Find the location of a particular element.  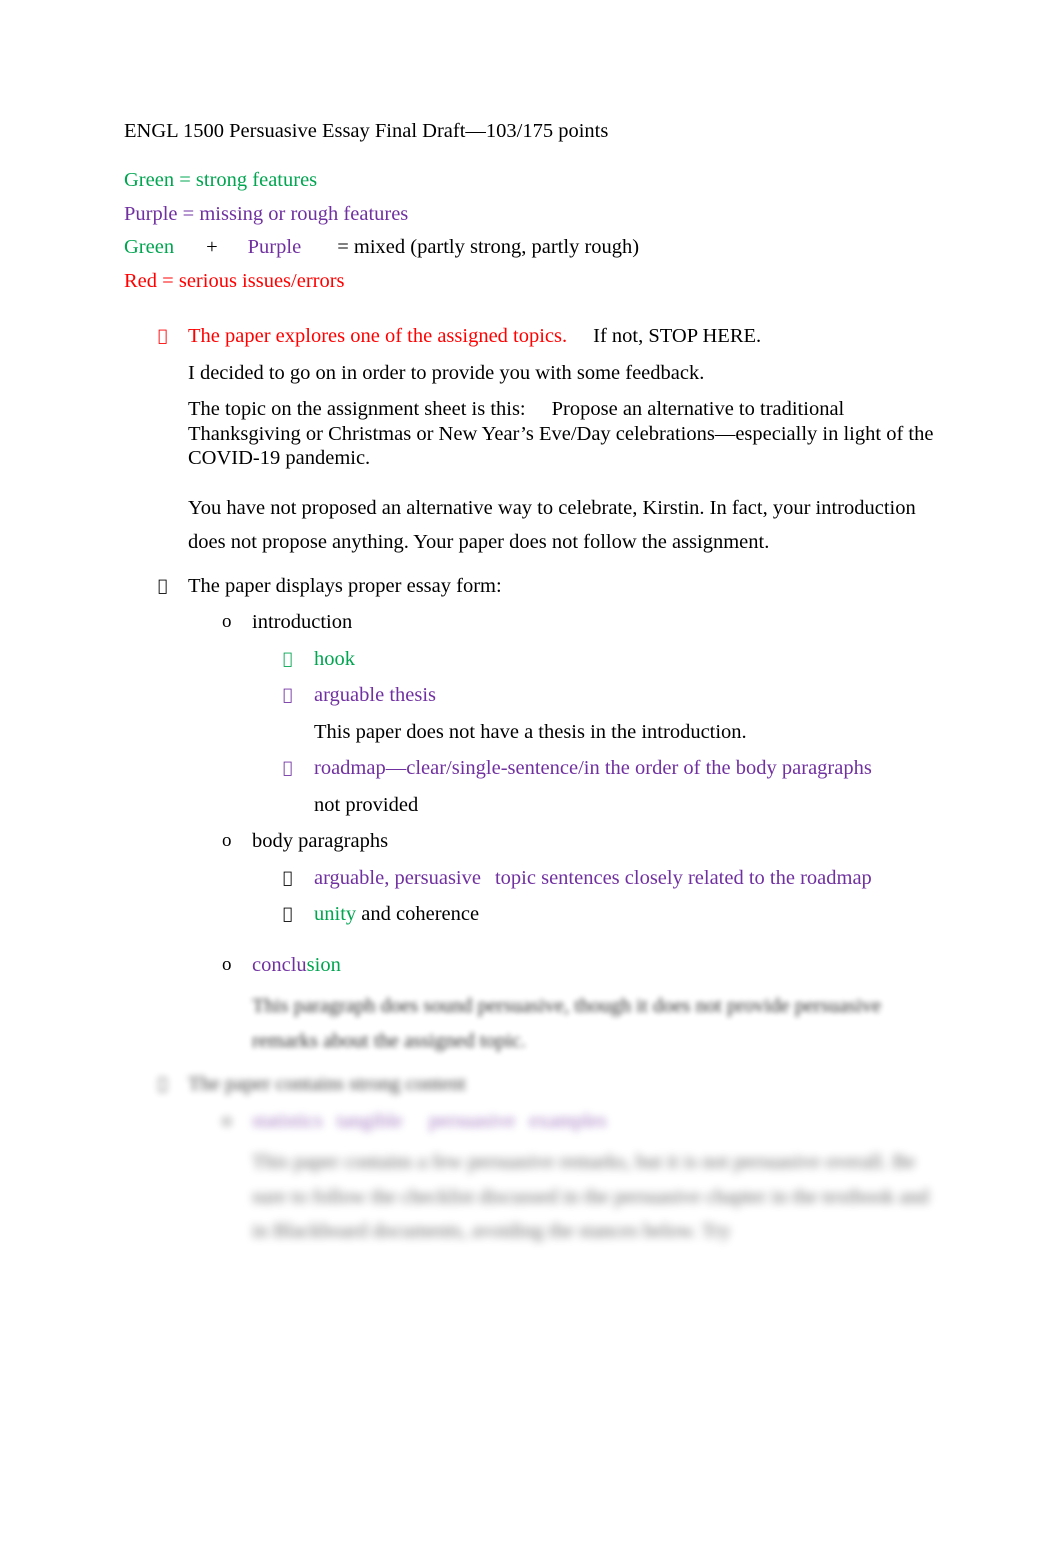

section-conclusion-label-part-1: conclu is located at coordinates (279, 964).